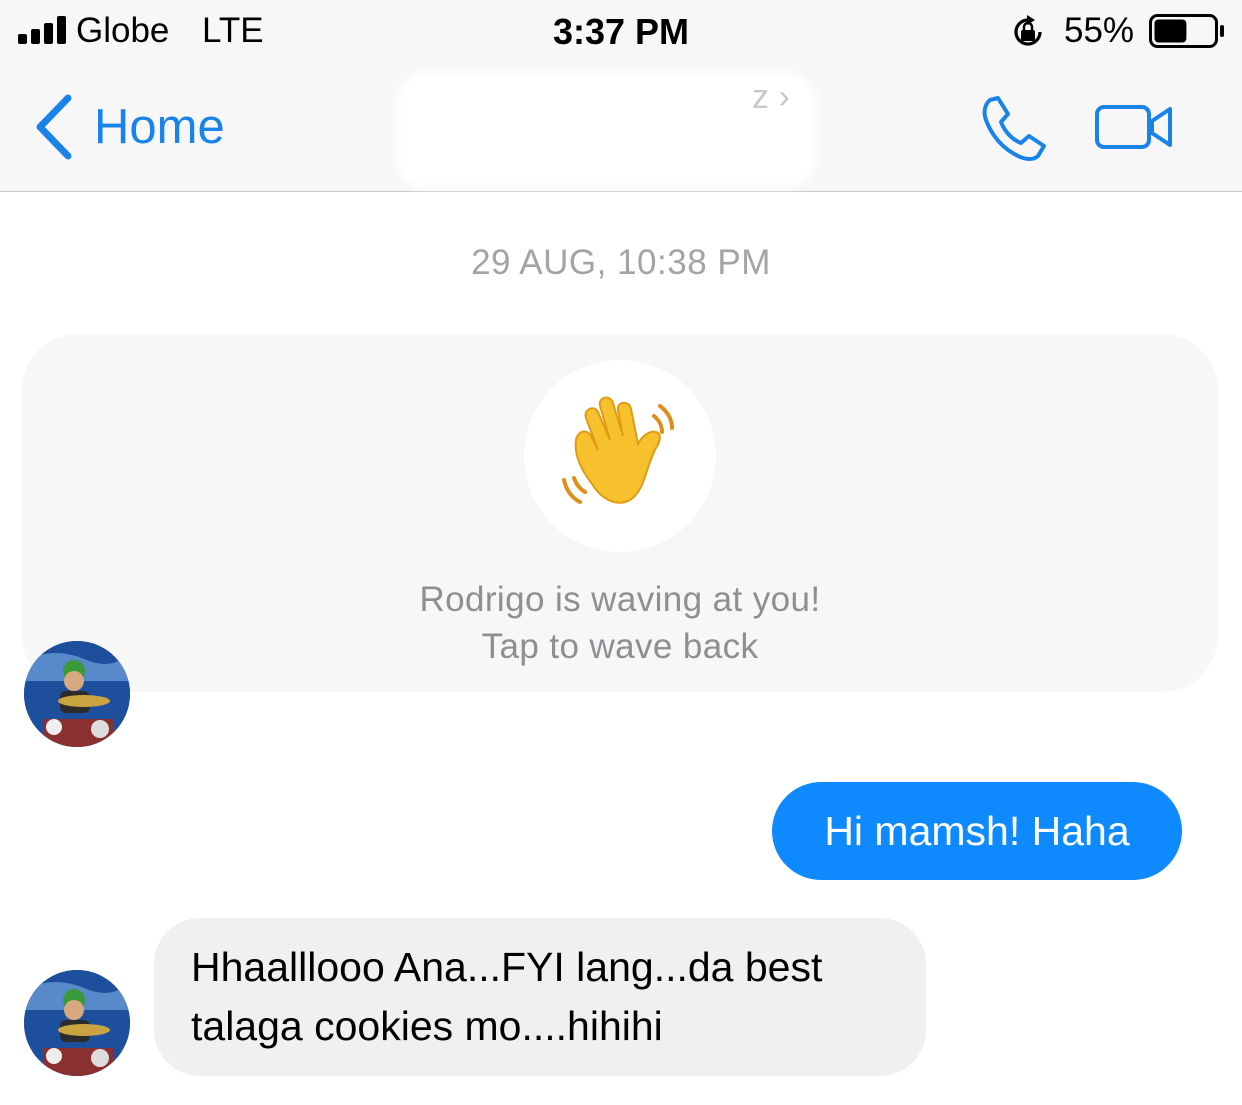 The width and height of the screenshot is (1242, 1105). What do you see at coordinates (54, 127) in the screenshot?
I see `chevron-left-icon` at bounding box center [54, 127].